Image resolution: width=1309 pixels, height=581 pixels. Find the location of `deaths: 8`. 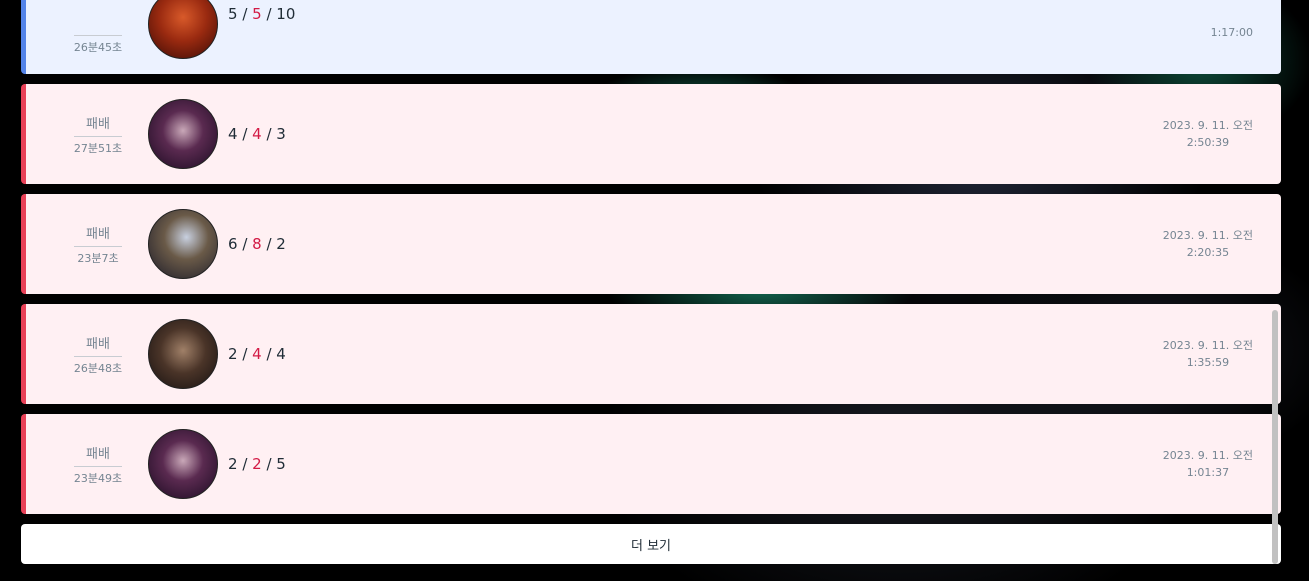

deaths: 8 is located at coordinates (257, 244).